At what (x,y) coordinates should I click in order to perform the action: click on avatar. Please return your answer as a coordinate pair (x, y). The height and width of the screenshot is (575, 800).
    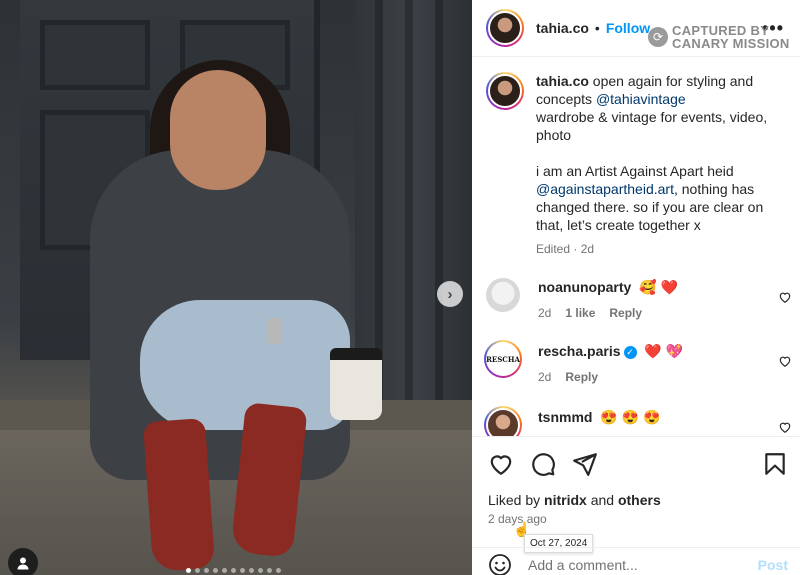
    Looking at the image, I should click on (505, 28).